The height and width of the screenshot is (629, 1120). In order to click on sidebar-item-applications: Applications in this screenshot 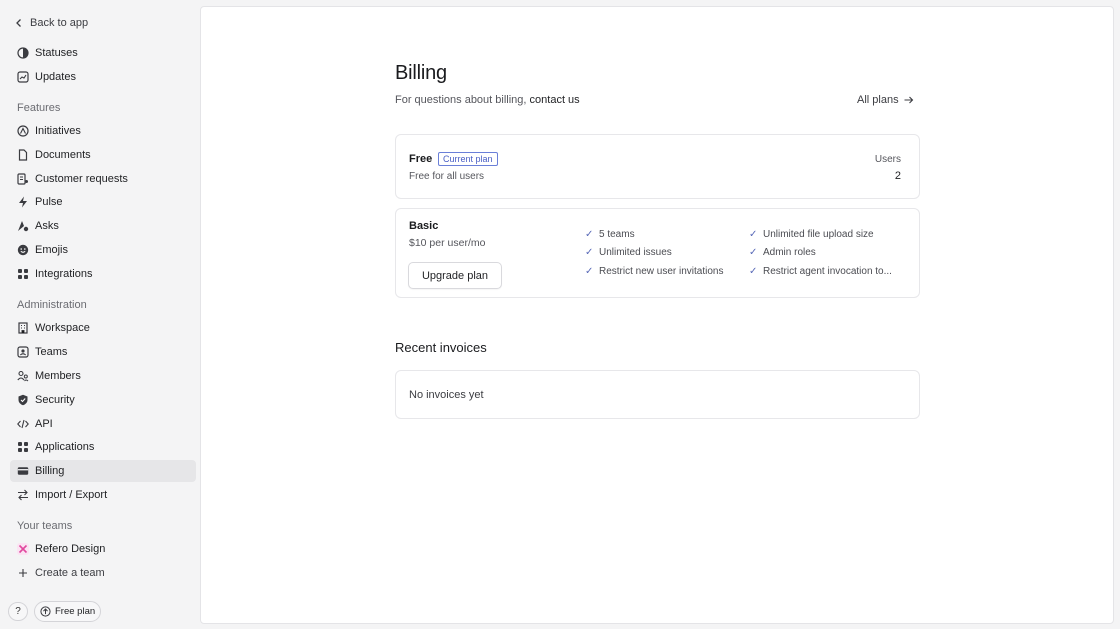, I will do `click(103, 447)`.